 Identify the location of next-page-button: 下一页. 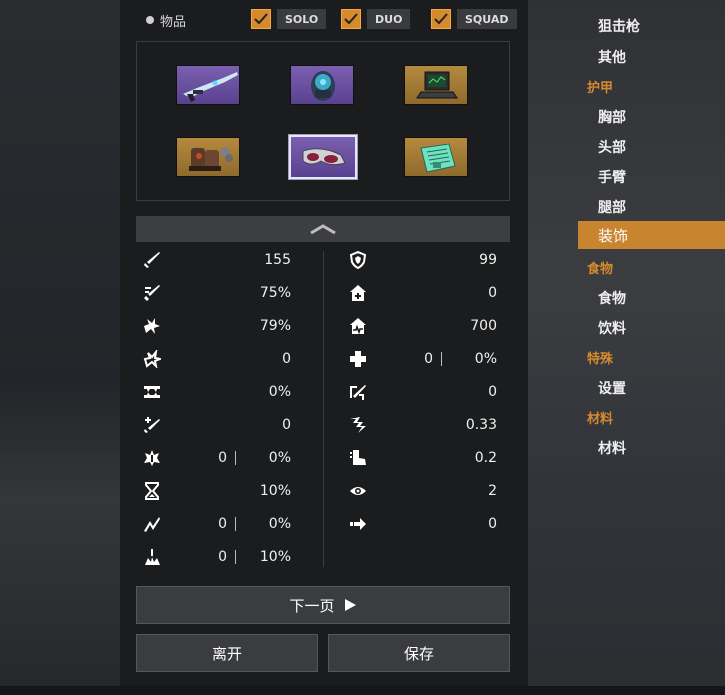
(323, 605).